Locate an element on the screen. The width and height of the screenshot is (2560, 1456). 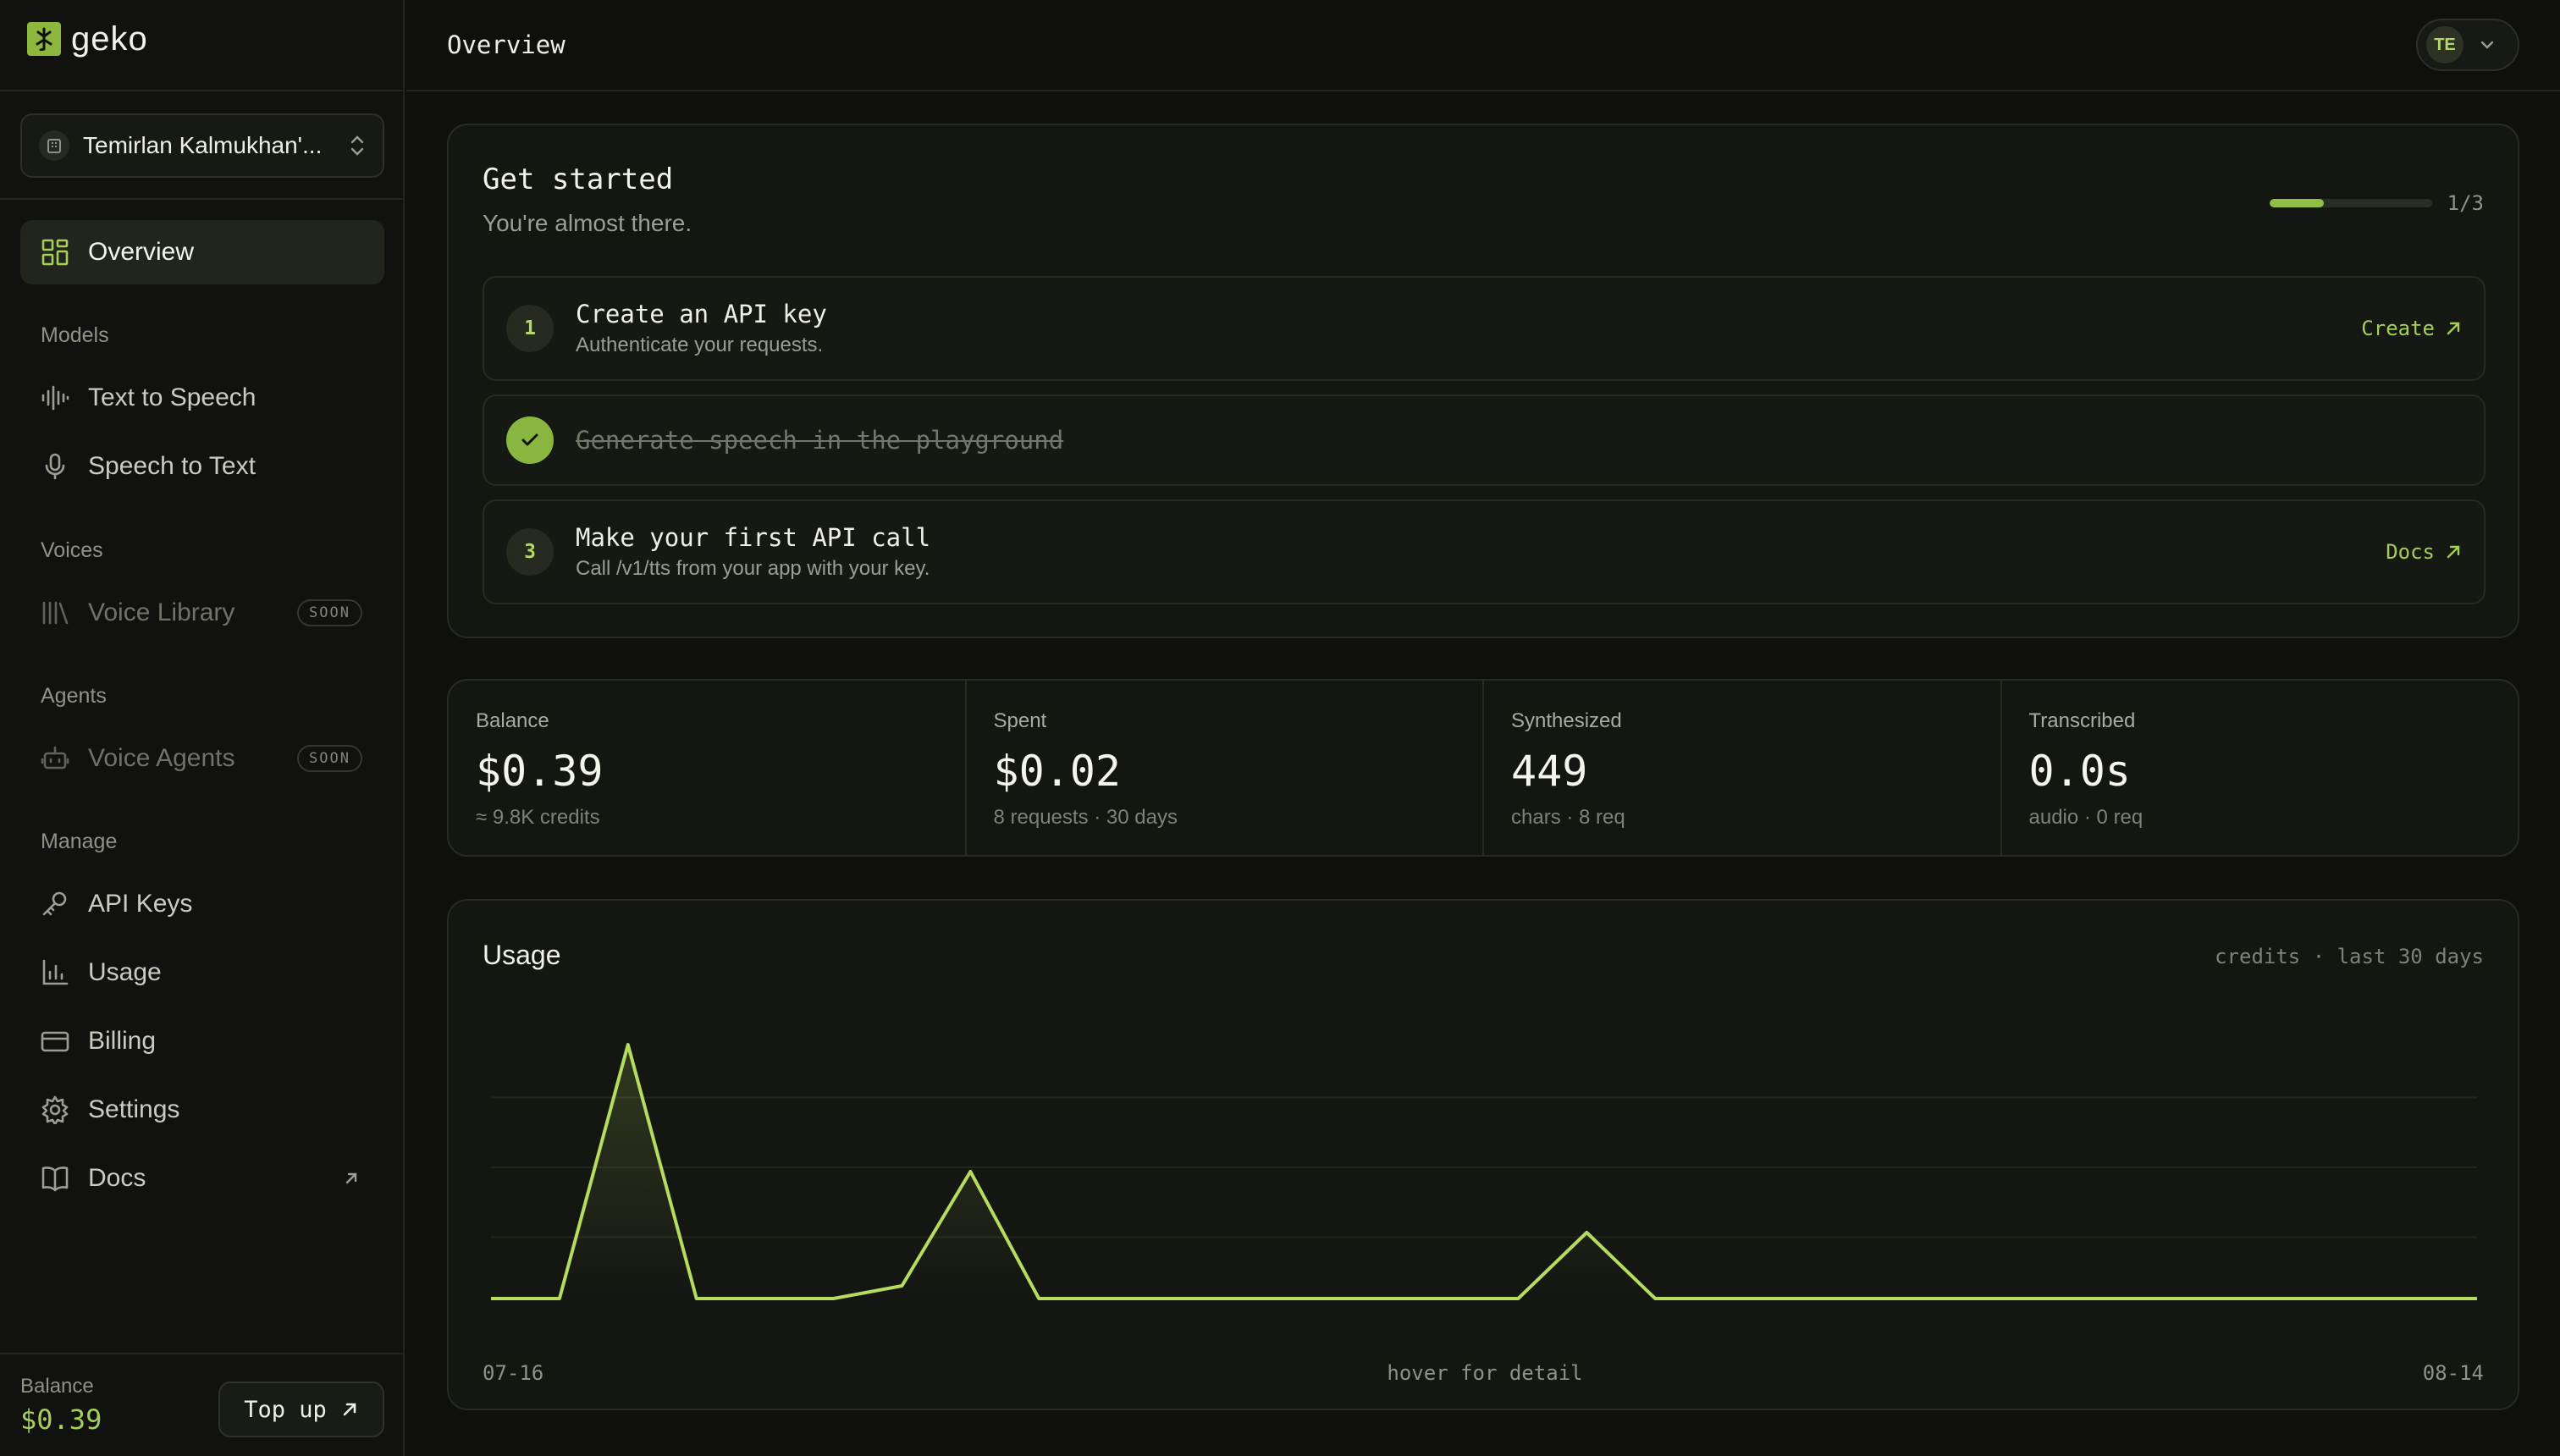
chevron-up-down-icon is located at coordinates (357, 146).